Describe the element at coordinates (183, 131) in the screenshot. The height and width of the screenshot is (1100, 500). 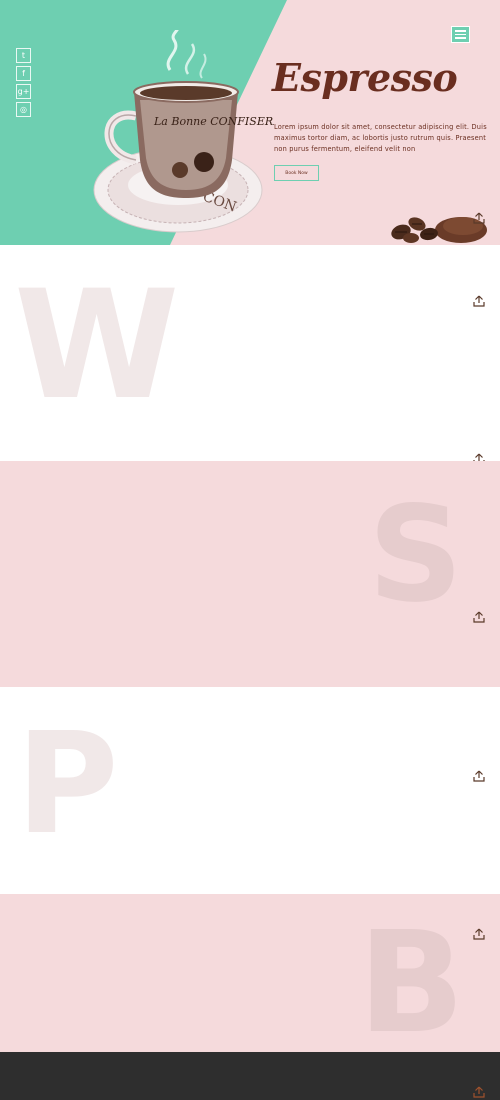
I see `coffee-cup-image: CON La Bonne CONFISERIE` at that location.